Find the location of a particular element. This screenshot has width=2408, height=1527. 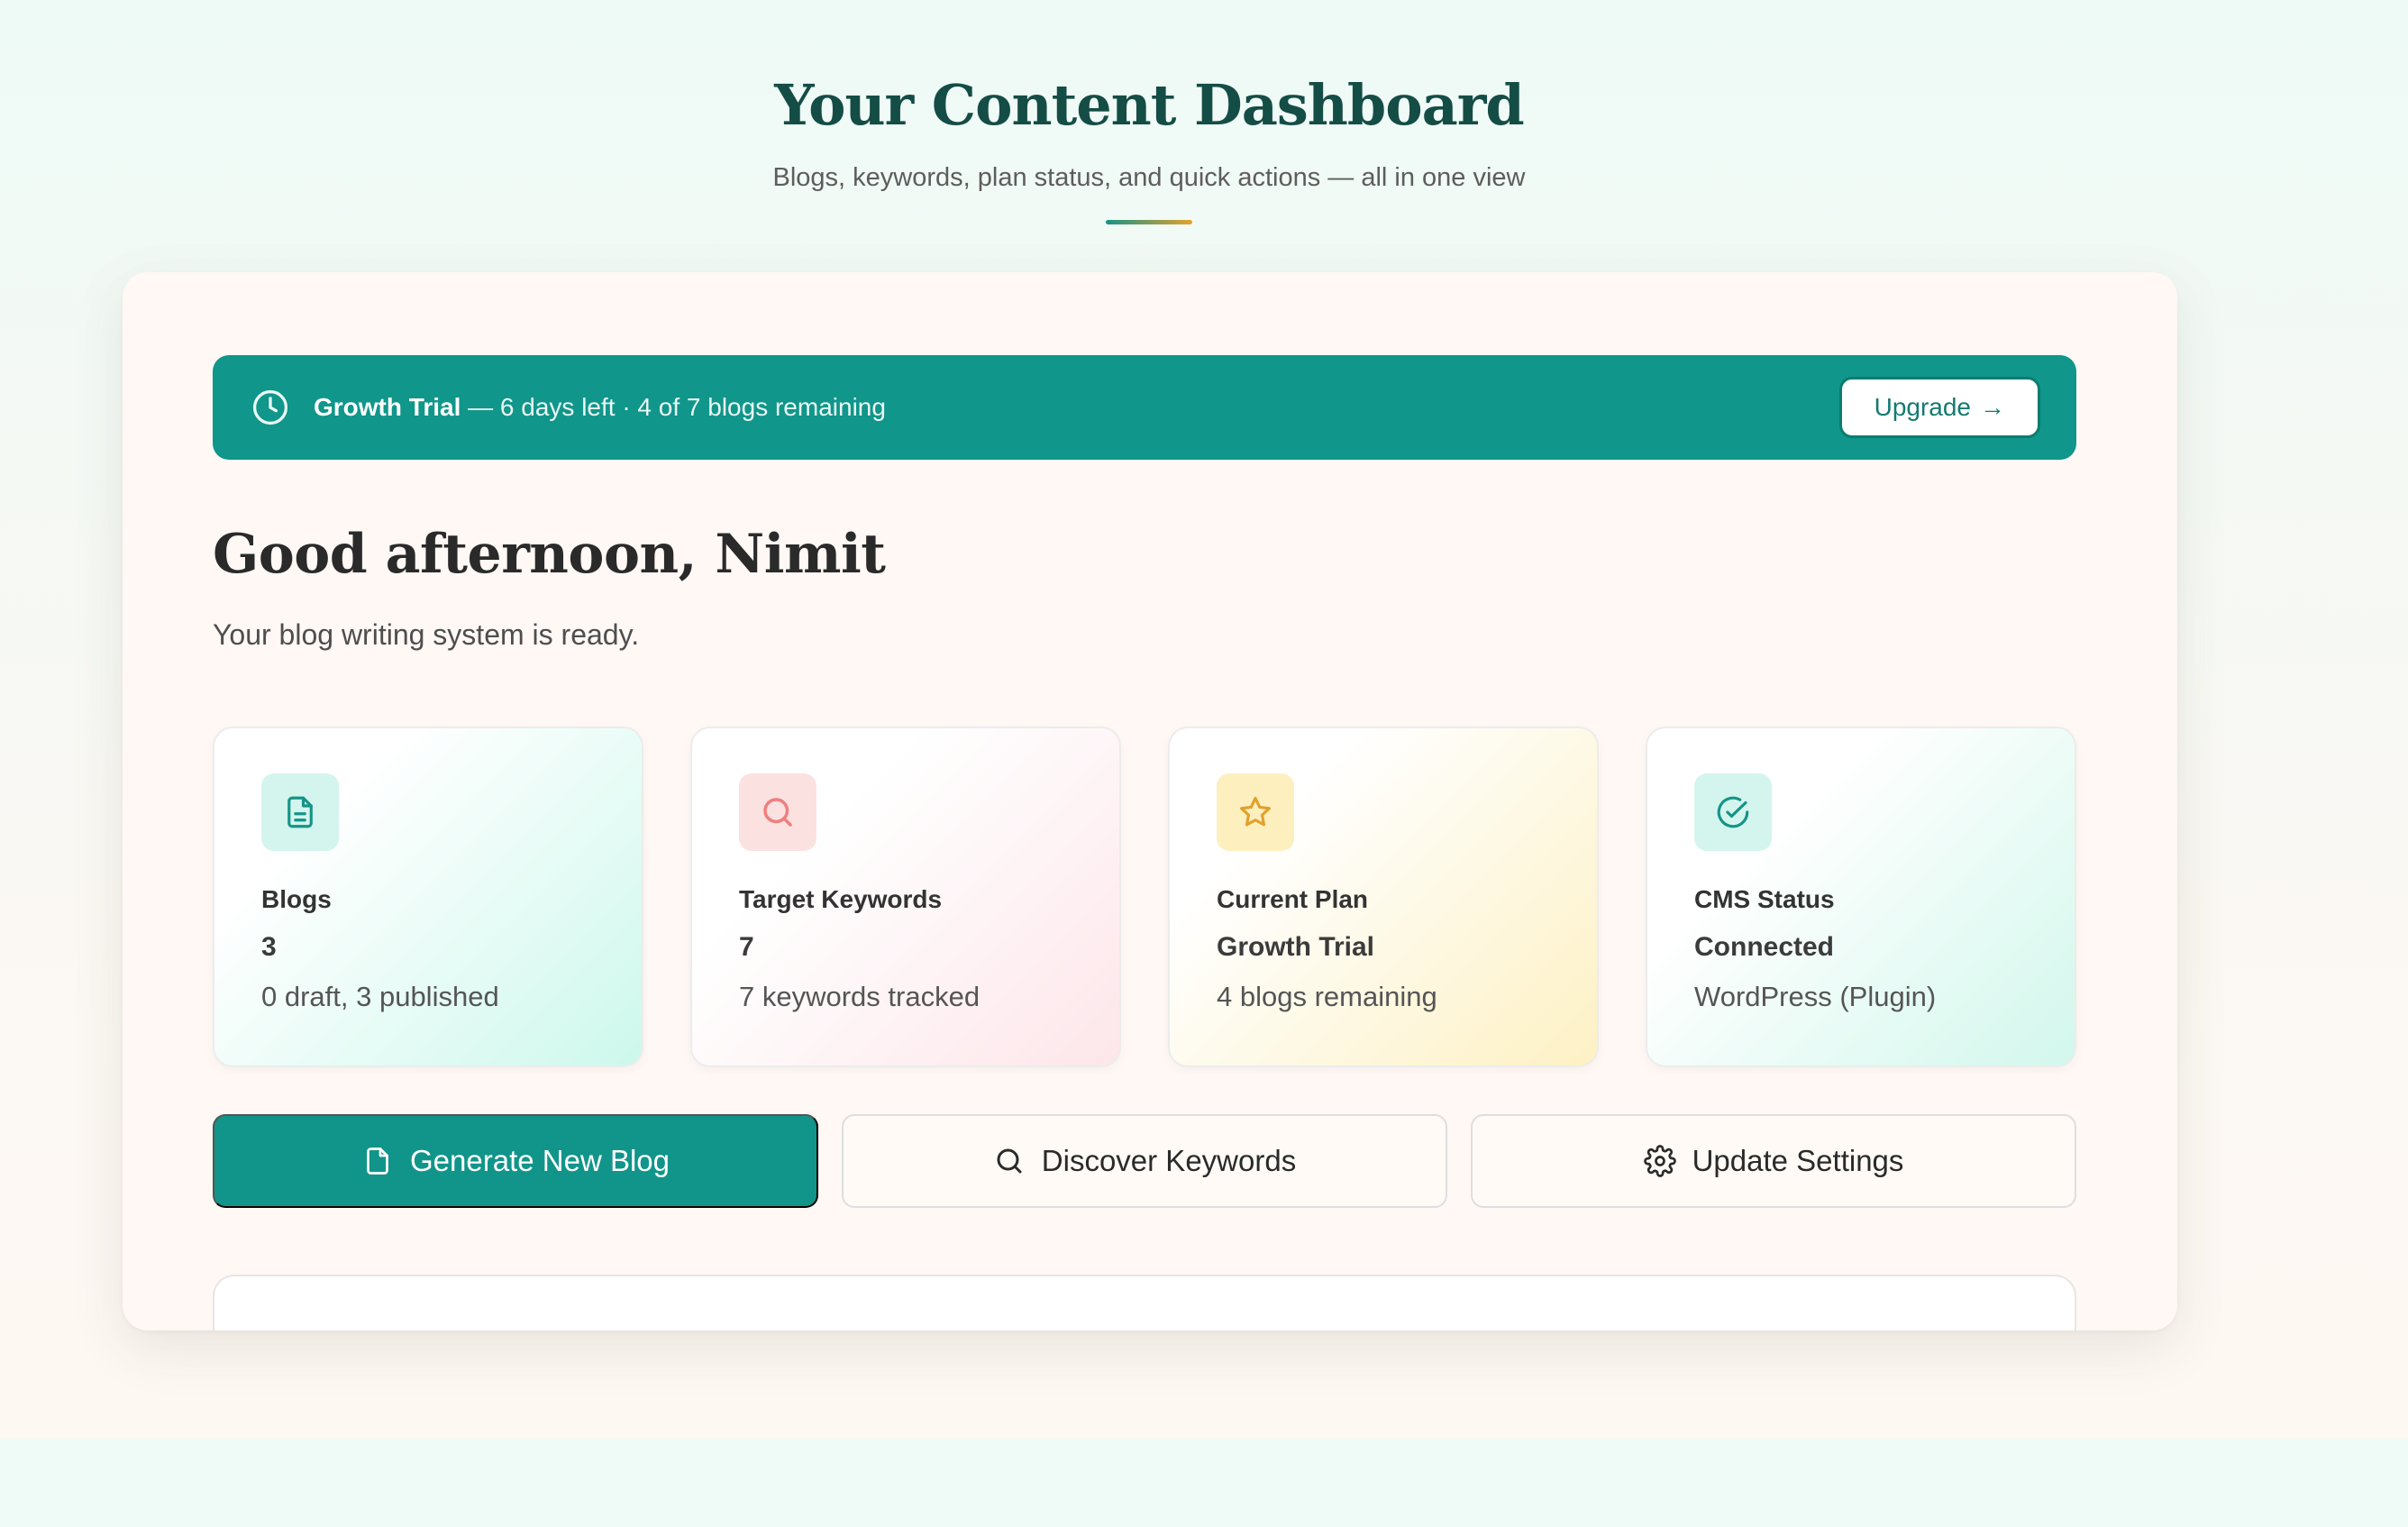

clock-icon is located at coordinates (270, 407).